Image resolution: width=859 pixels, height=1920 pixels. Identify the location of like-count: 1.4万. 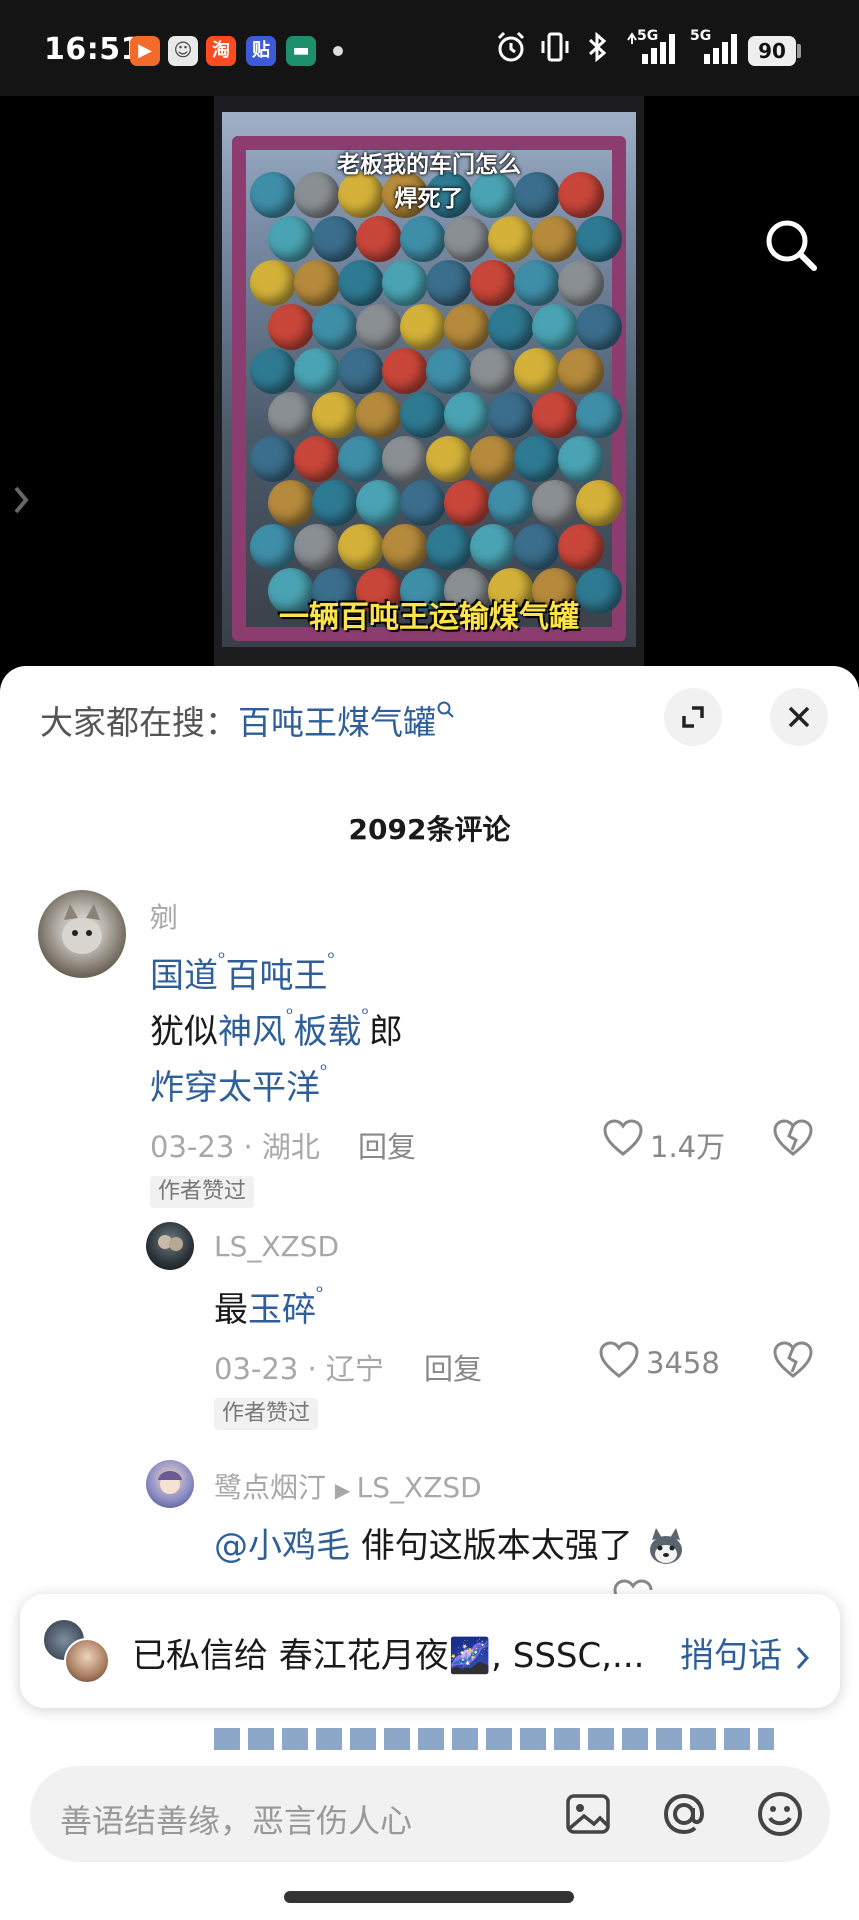
(688, 1147).